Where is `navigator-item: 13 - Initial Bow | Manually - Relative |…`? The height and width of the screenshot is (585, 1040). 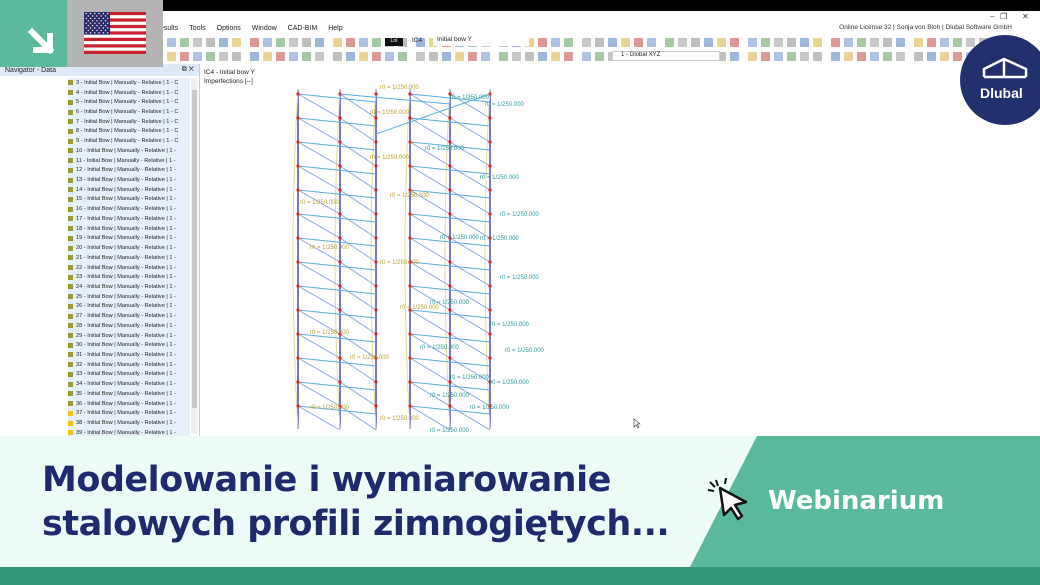
navigator-item: 13 - Initial Bow | Manually - Relative |… is located at coordinates (129, 180).